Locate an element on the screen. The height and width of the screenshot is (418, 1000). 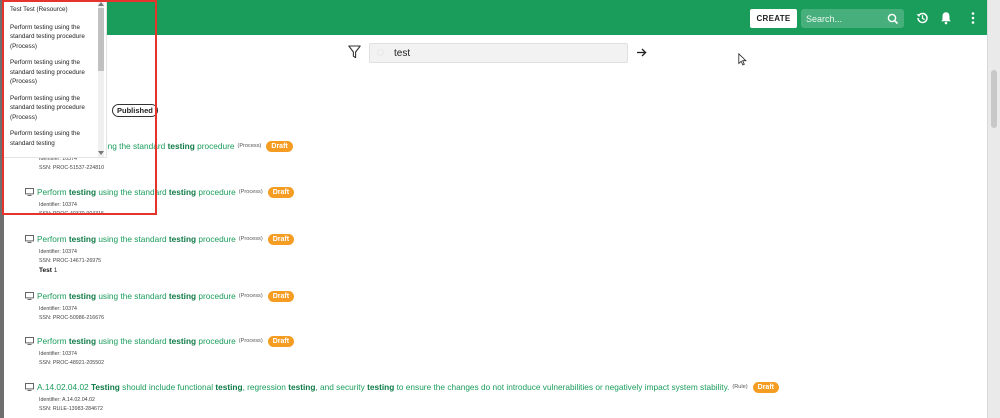
more-options-icon is located at coordinates (973, 18).